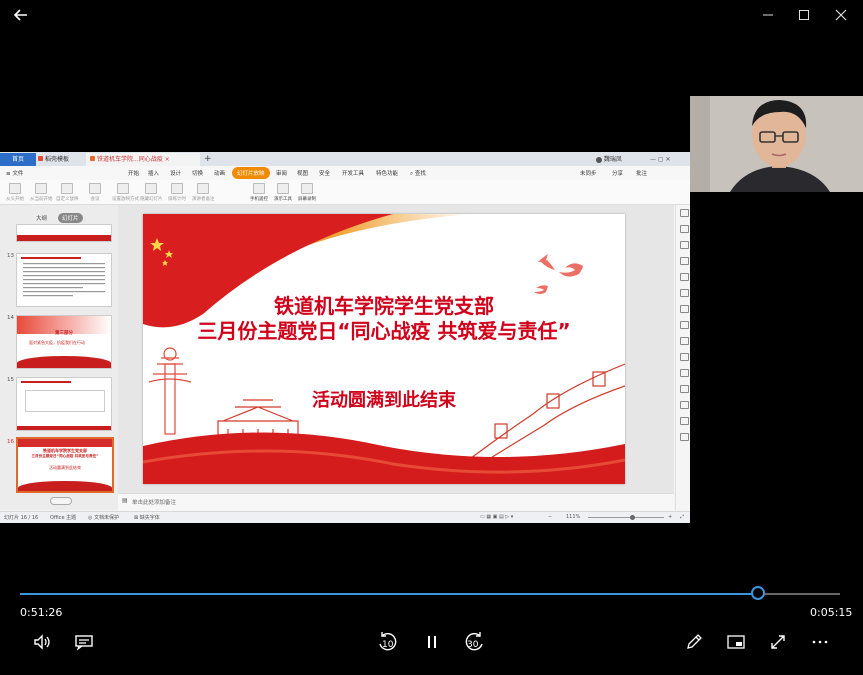 This screenshot has height=675, width=863. I want to click on thumb14-section: 第三部分, so click(64, 333).